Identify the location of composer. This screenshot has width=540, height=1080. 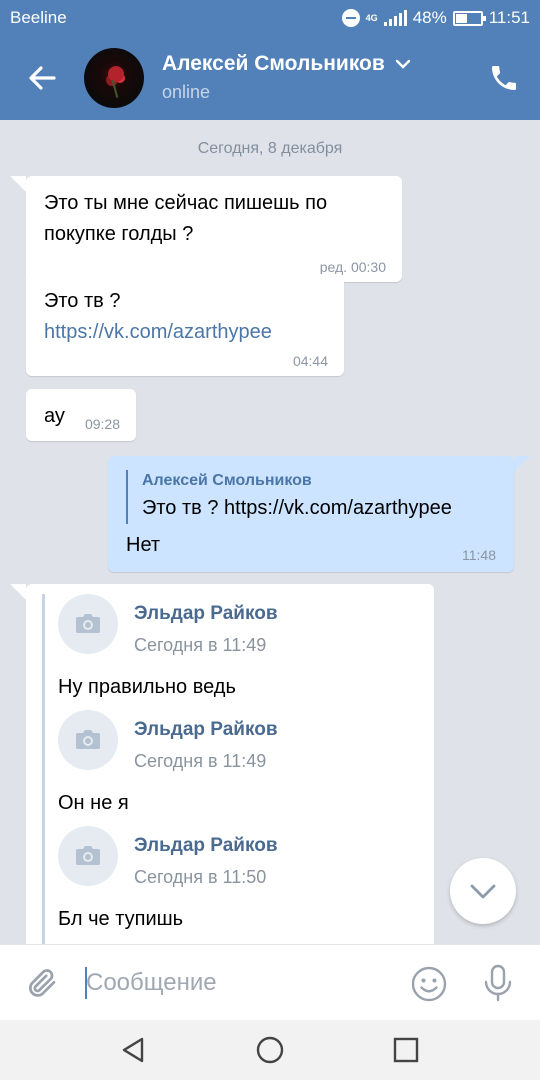
(270, 982).